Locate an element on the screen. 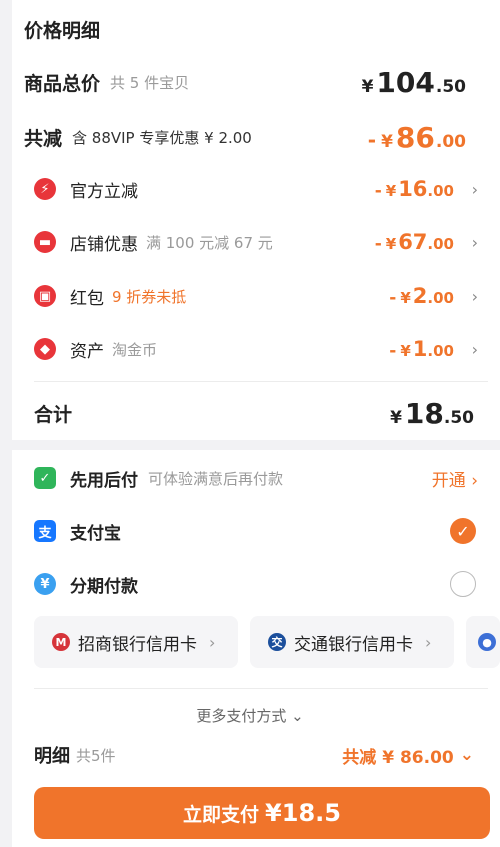 Image resolution: width=500 pixels, height=847 pixels. detail-red-packet: ▣ 红包 9 折券未抵 - ¥ 2 .00 › is located at coordinates (261, 296).